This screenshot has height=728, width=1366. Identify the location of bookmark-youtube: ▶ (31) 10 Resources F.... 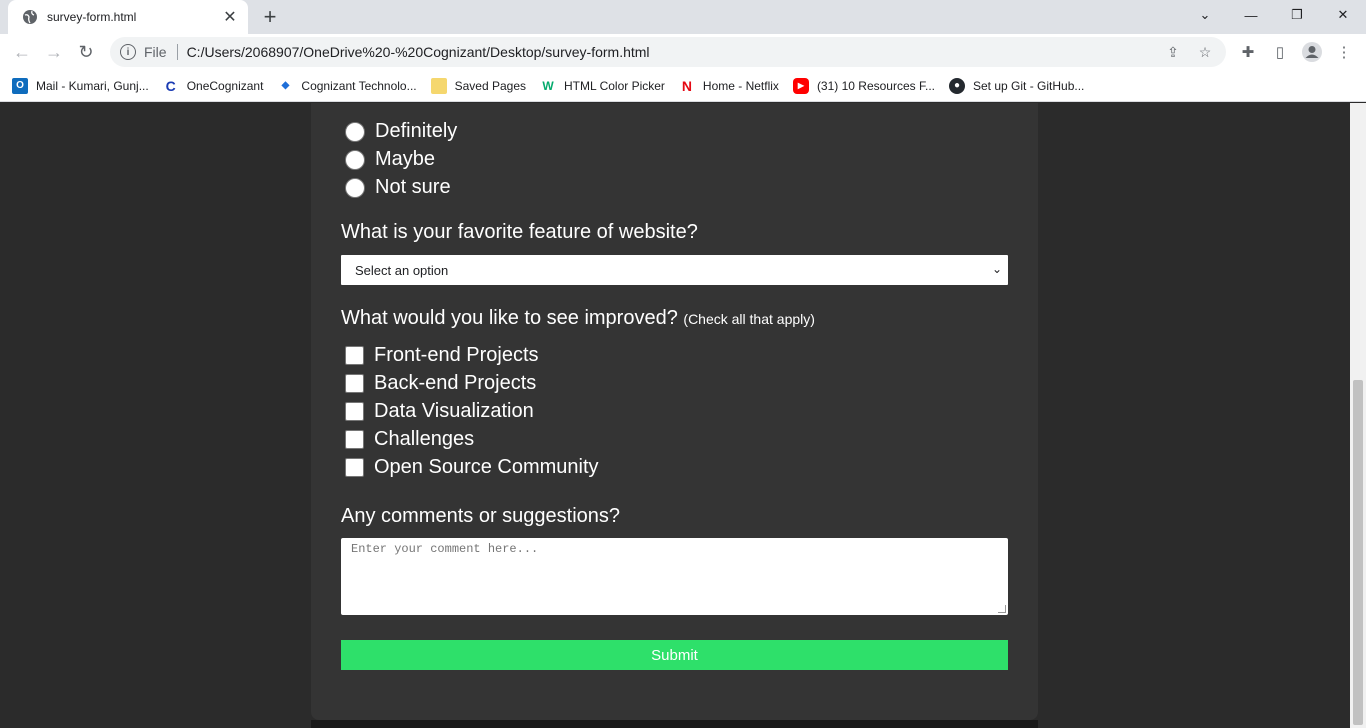
(863, 85).